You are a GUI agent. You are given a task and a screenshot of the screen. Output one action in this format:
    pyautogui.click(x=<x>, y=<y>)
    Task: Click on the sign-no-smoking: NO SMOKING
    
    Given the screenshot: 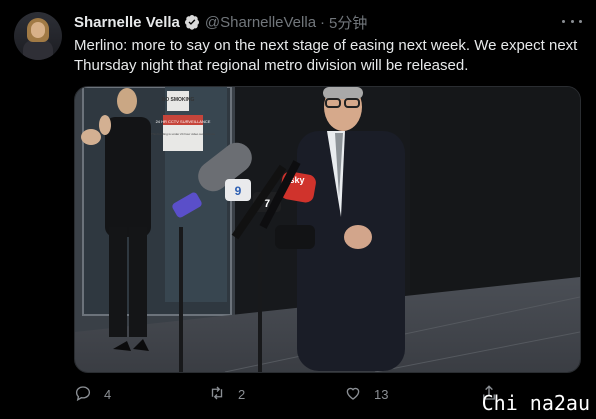 What is the action you would take?
    pyautogui.click(x=178, y=100)
    